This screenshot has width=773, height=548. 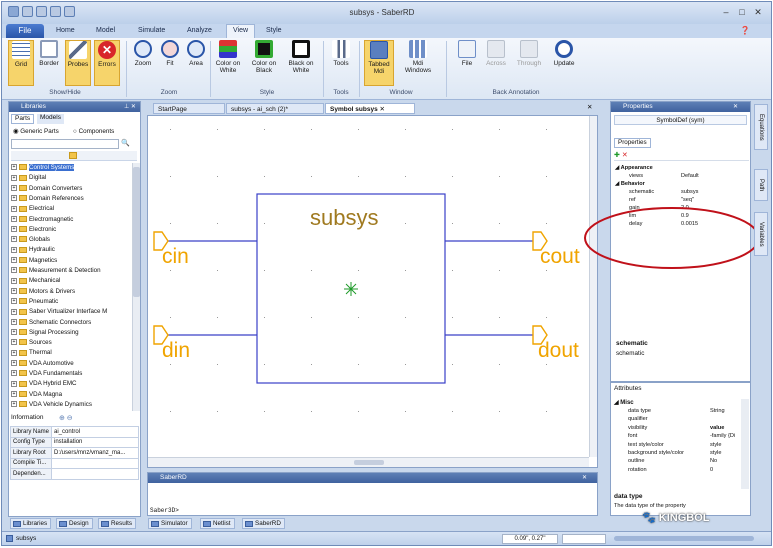 What do you see at coordinates (341, 63) in the screenshot?
I see `tools-button: Tools` at bounding box center [341, 63].